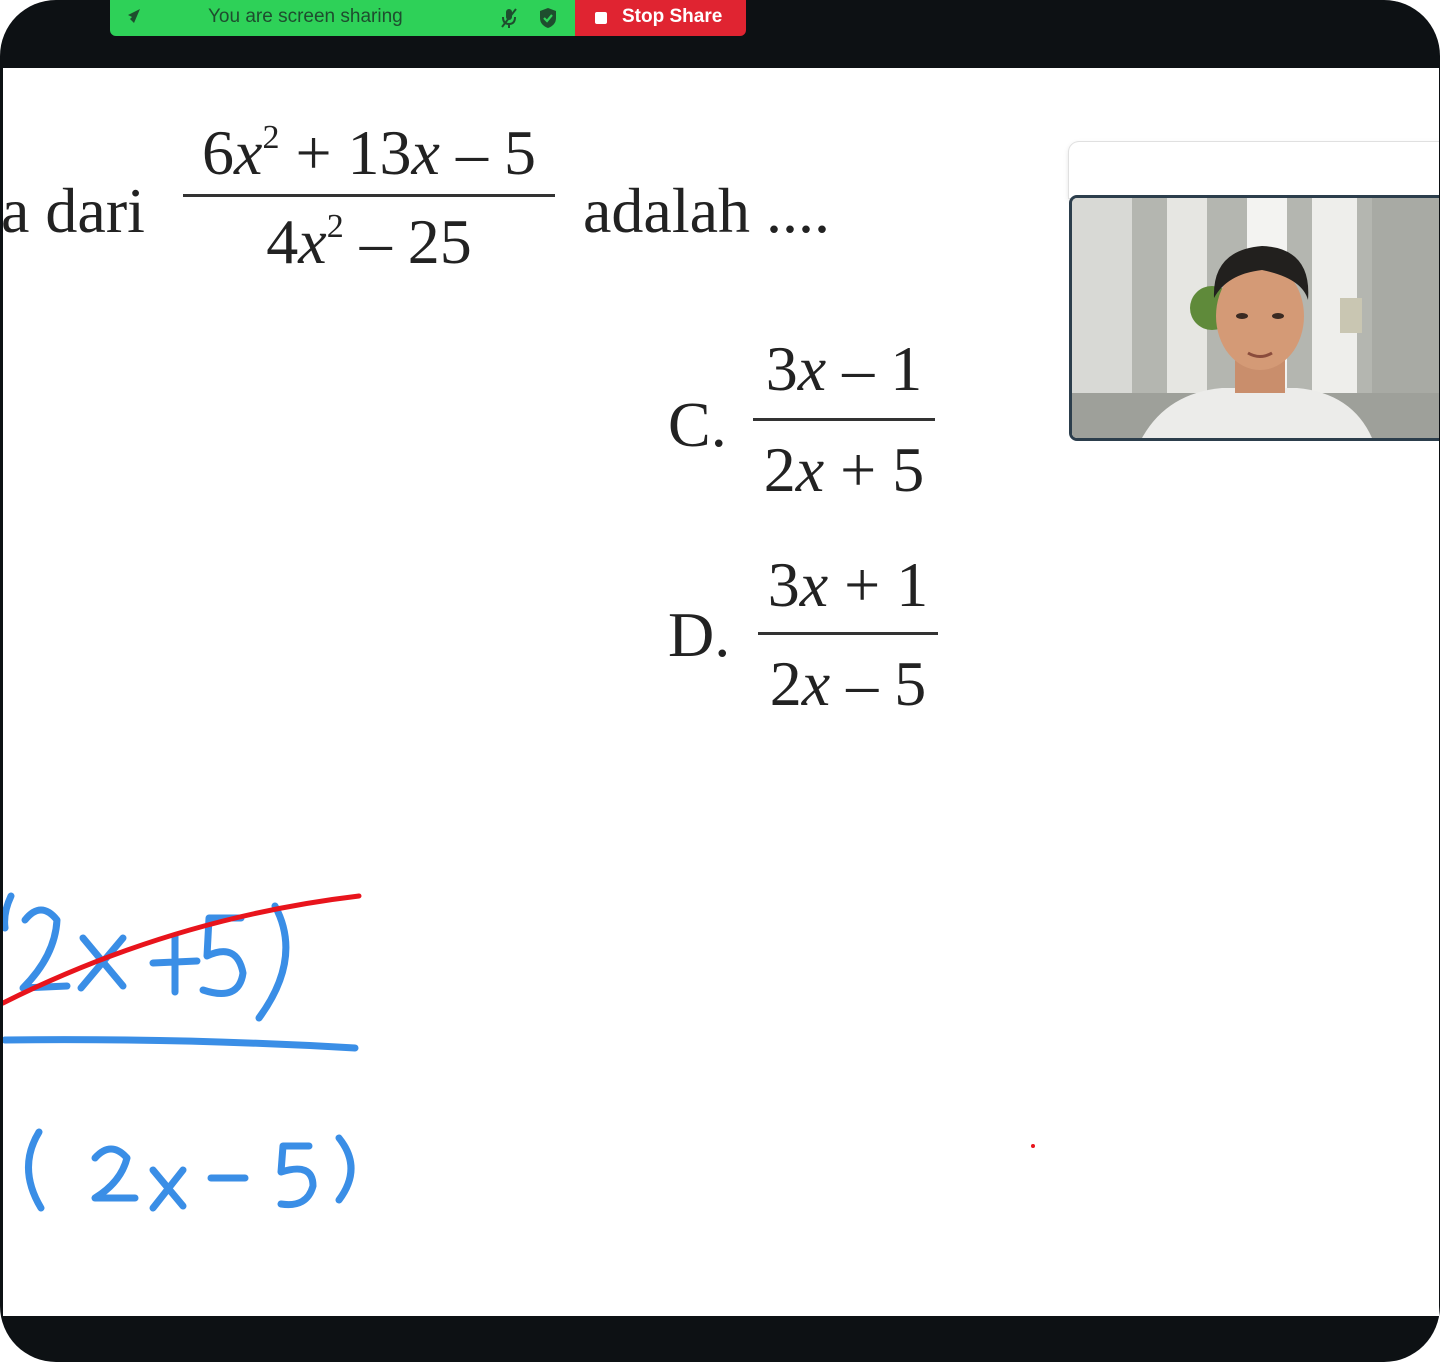  What do you see at coordinates (672, 16) in the screenshot?
I see `stop-share-label: Stop Share` at bounding box center [672, 16].